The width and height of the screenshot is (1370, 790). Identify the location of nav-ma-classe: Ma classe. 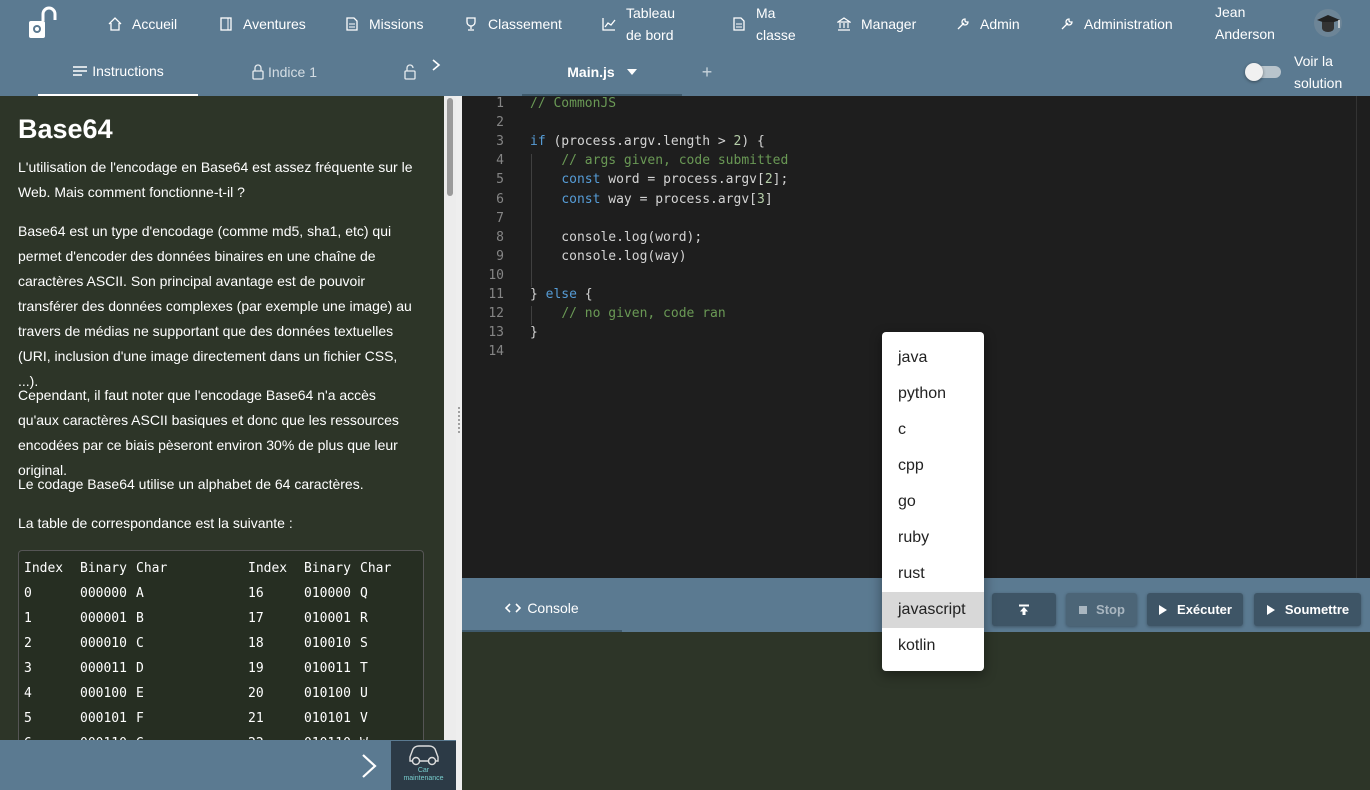
(764, 24).